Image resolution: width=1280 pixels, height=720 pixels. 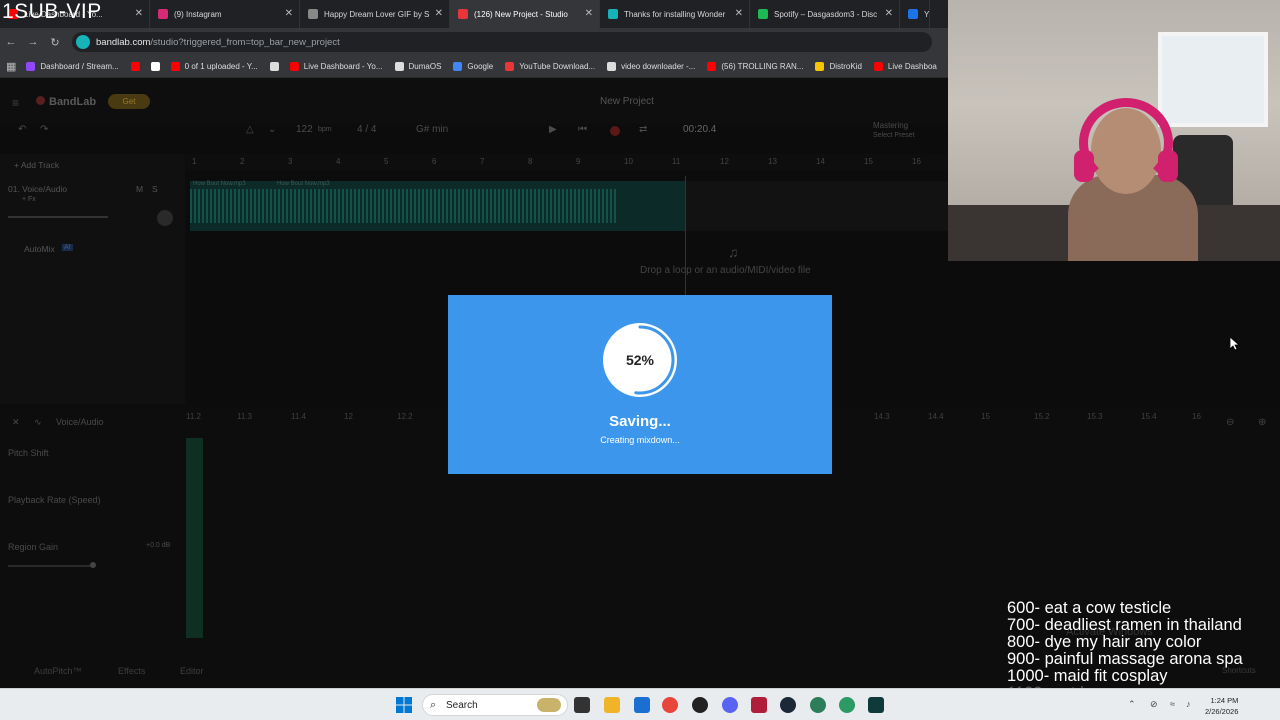 What do you see at coordinates (1235, 344) in the screenshot?
I see `mouse-cursor-icon` at bounding box center [1235, 344].